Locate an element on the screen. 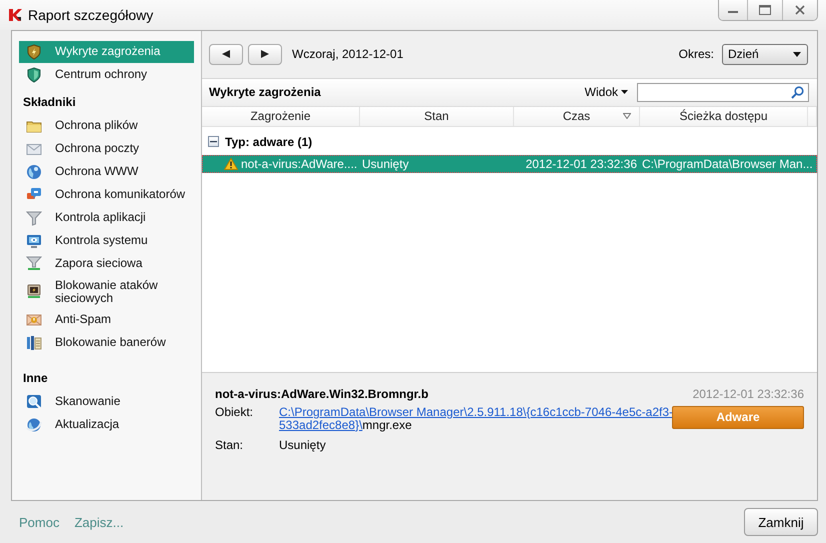  panel-icon is located at coordinates (34, 342).